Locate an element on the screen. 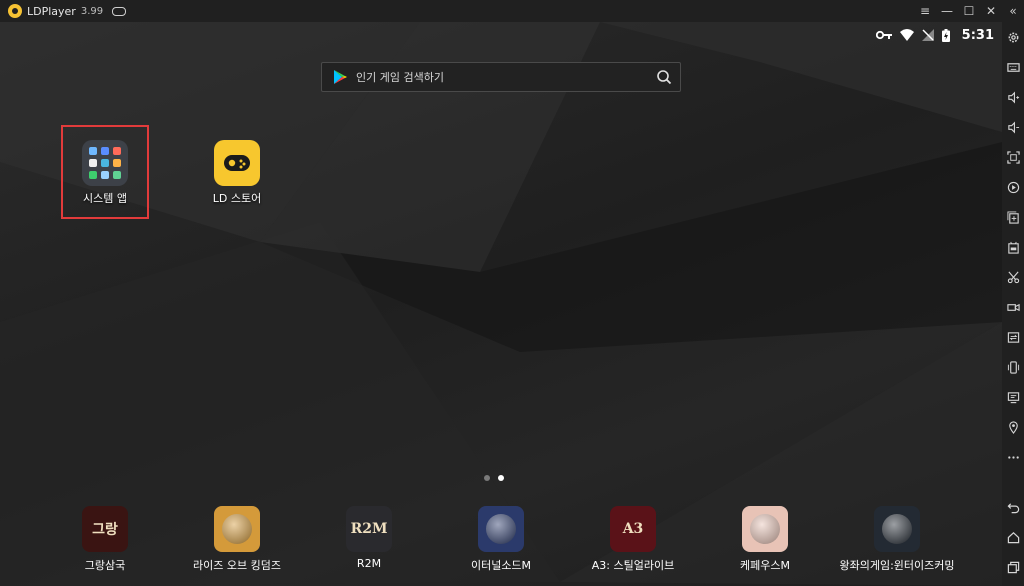  back-arrow-icon is located at coordinates (1013, 507).